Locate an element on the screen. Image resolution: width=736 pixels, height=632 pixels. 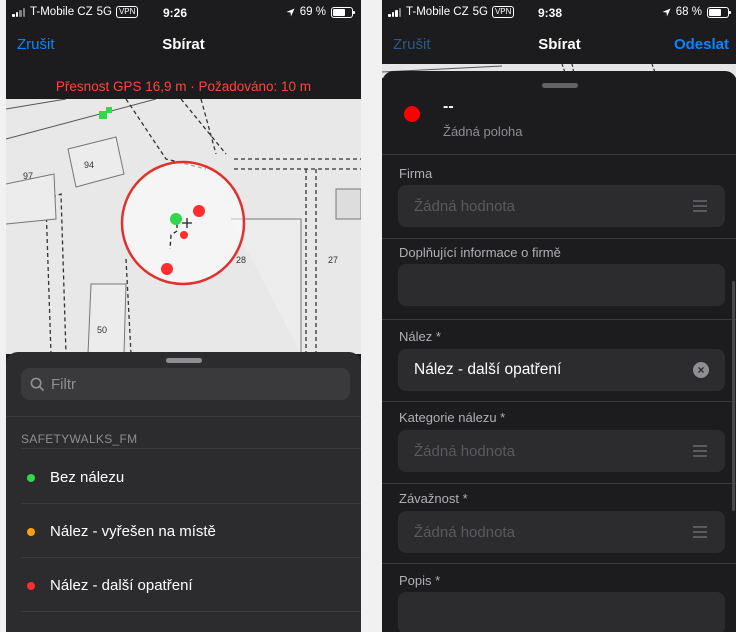
list-item-label: Nález - další opatření is located at coordinates (121, 585).